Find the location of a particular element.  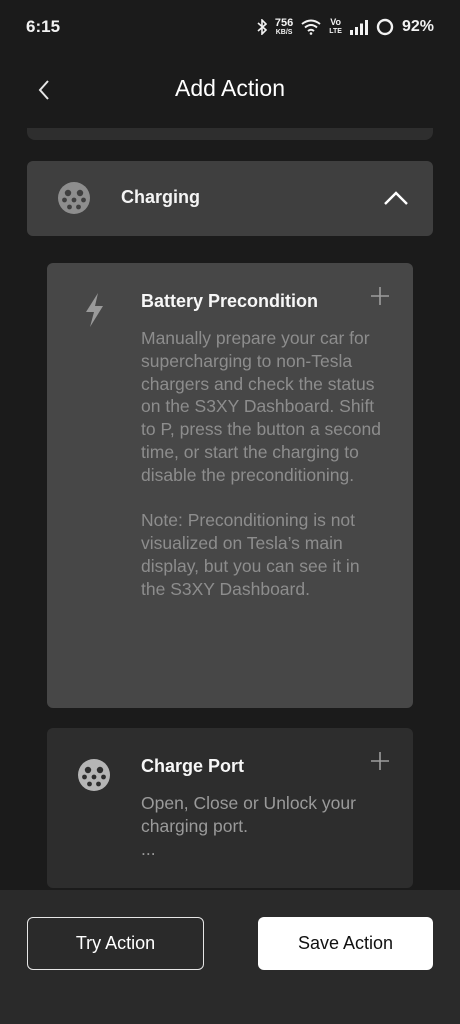

net-speed: 756 KB/S is located at coordinates (284, 26).